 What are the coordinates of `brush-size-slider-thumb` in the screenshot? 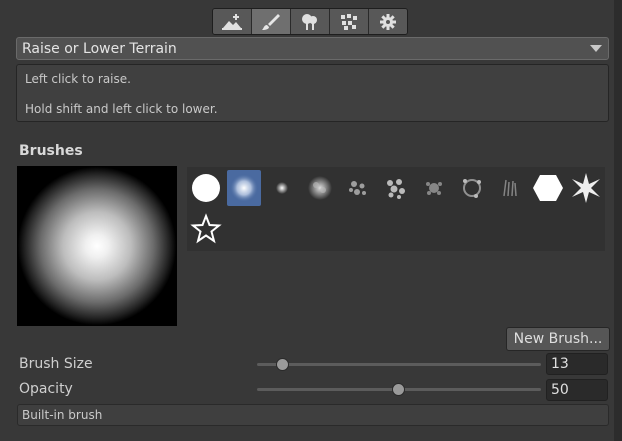 It's located at (282, 364).